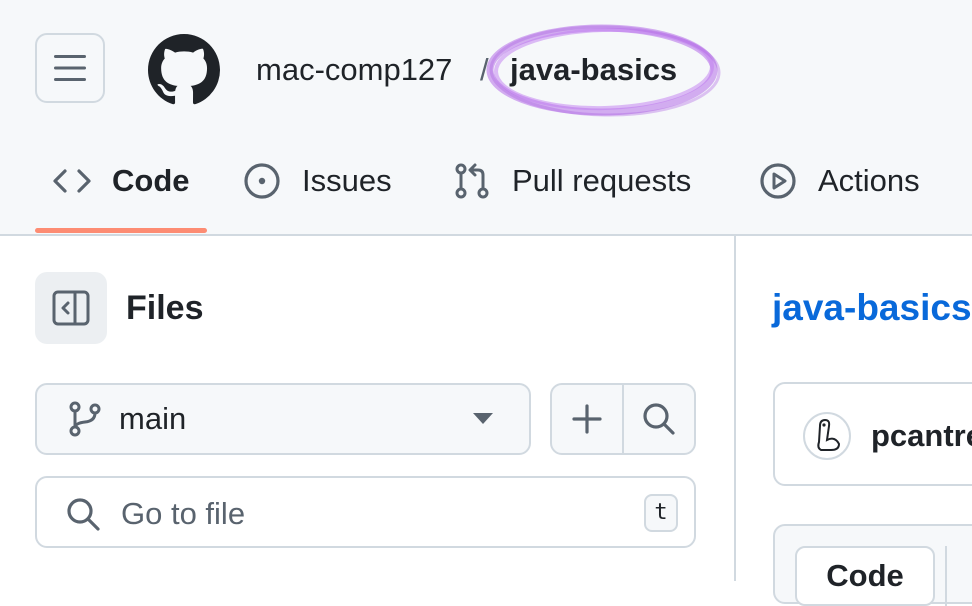 The height and width of the screenshot is (606, 972). What do you see at coordinates (602, 180) in the screenshot?
I see `tab-pull-requests-label: Pull requests` at bounding box center [602, 180].